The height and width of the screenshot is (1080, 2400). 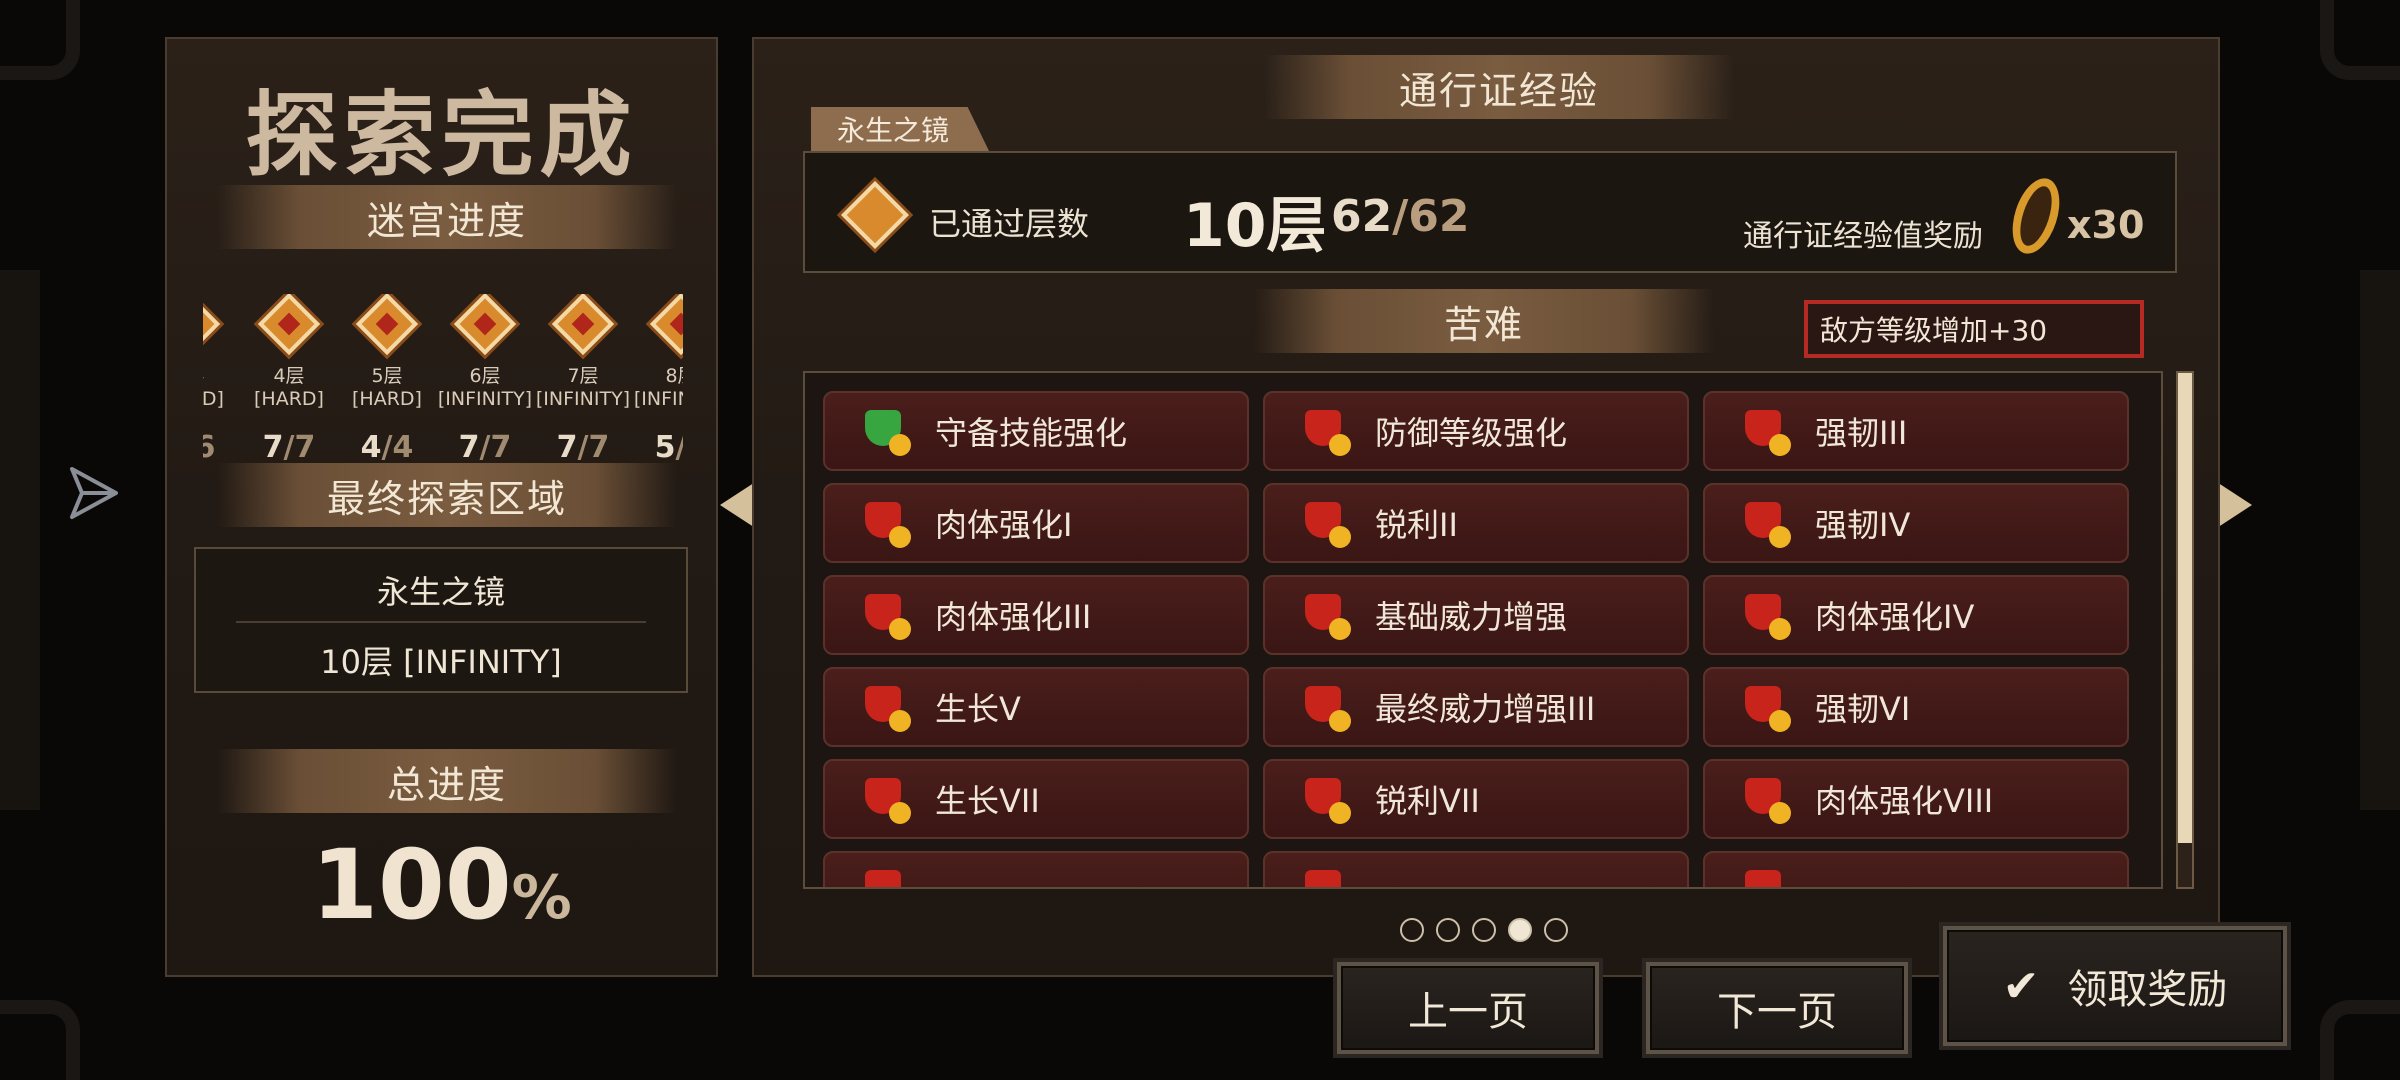 I want to click on skill-item: 强韧VI, so click(x=1916, y=707).